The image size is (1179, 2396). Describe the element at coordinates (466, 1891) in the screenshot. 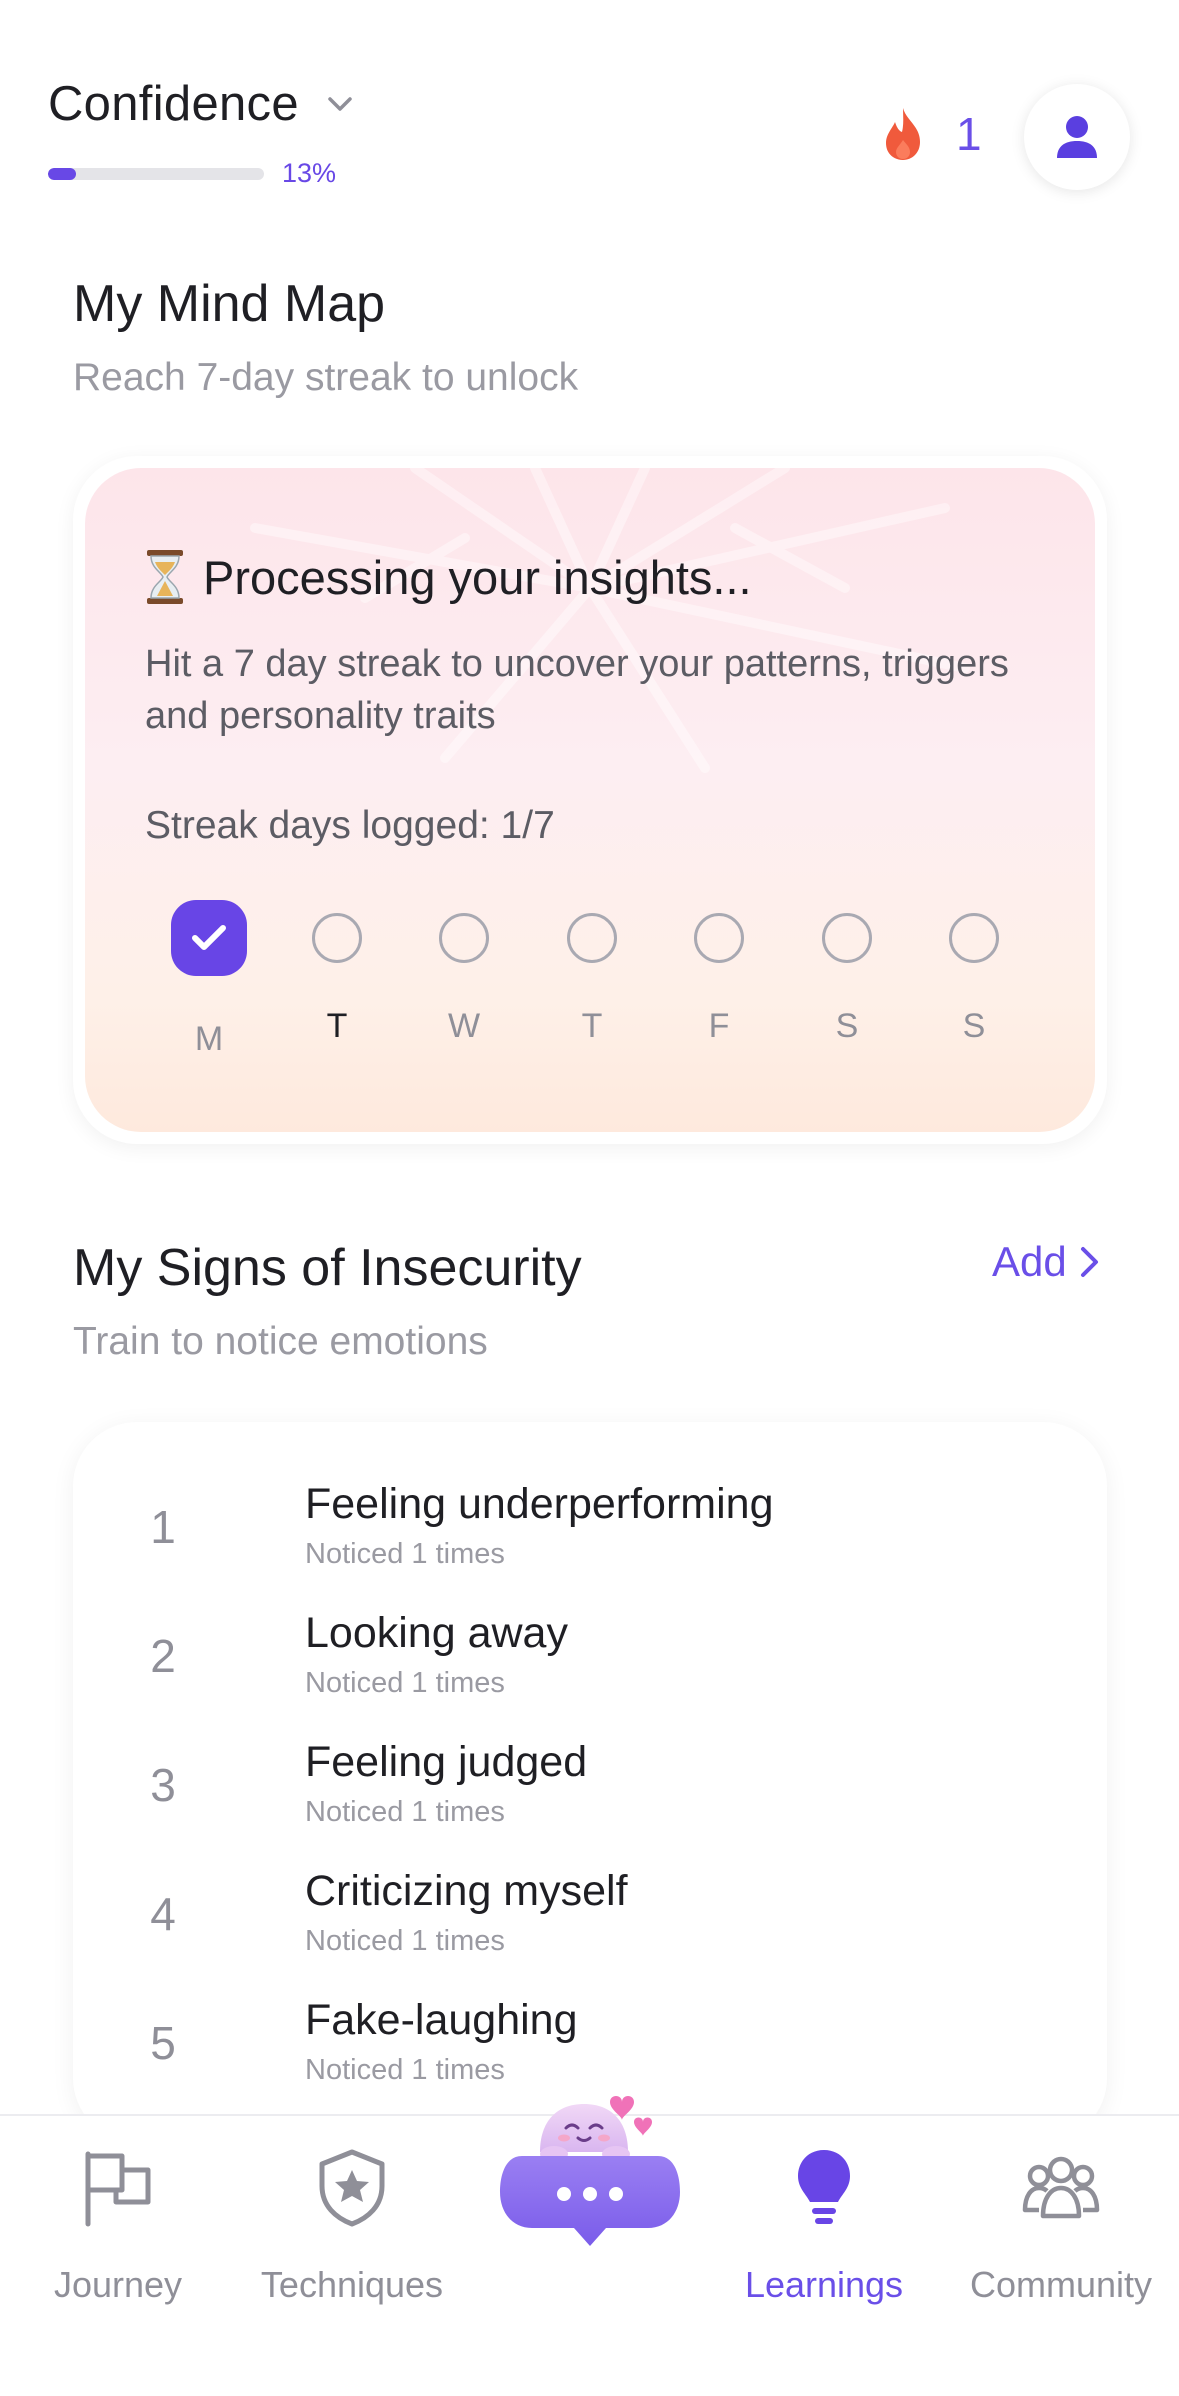

I see `sign-title: Criticizing myself` at that location.